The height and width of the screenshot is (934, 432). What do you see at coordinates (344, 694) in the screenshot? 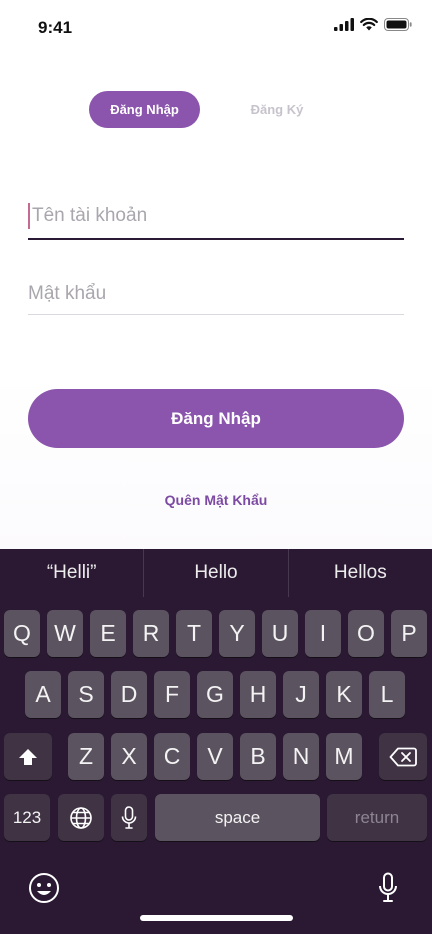
I see `key-k: K` at bounding box center [344, 694].